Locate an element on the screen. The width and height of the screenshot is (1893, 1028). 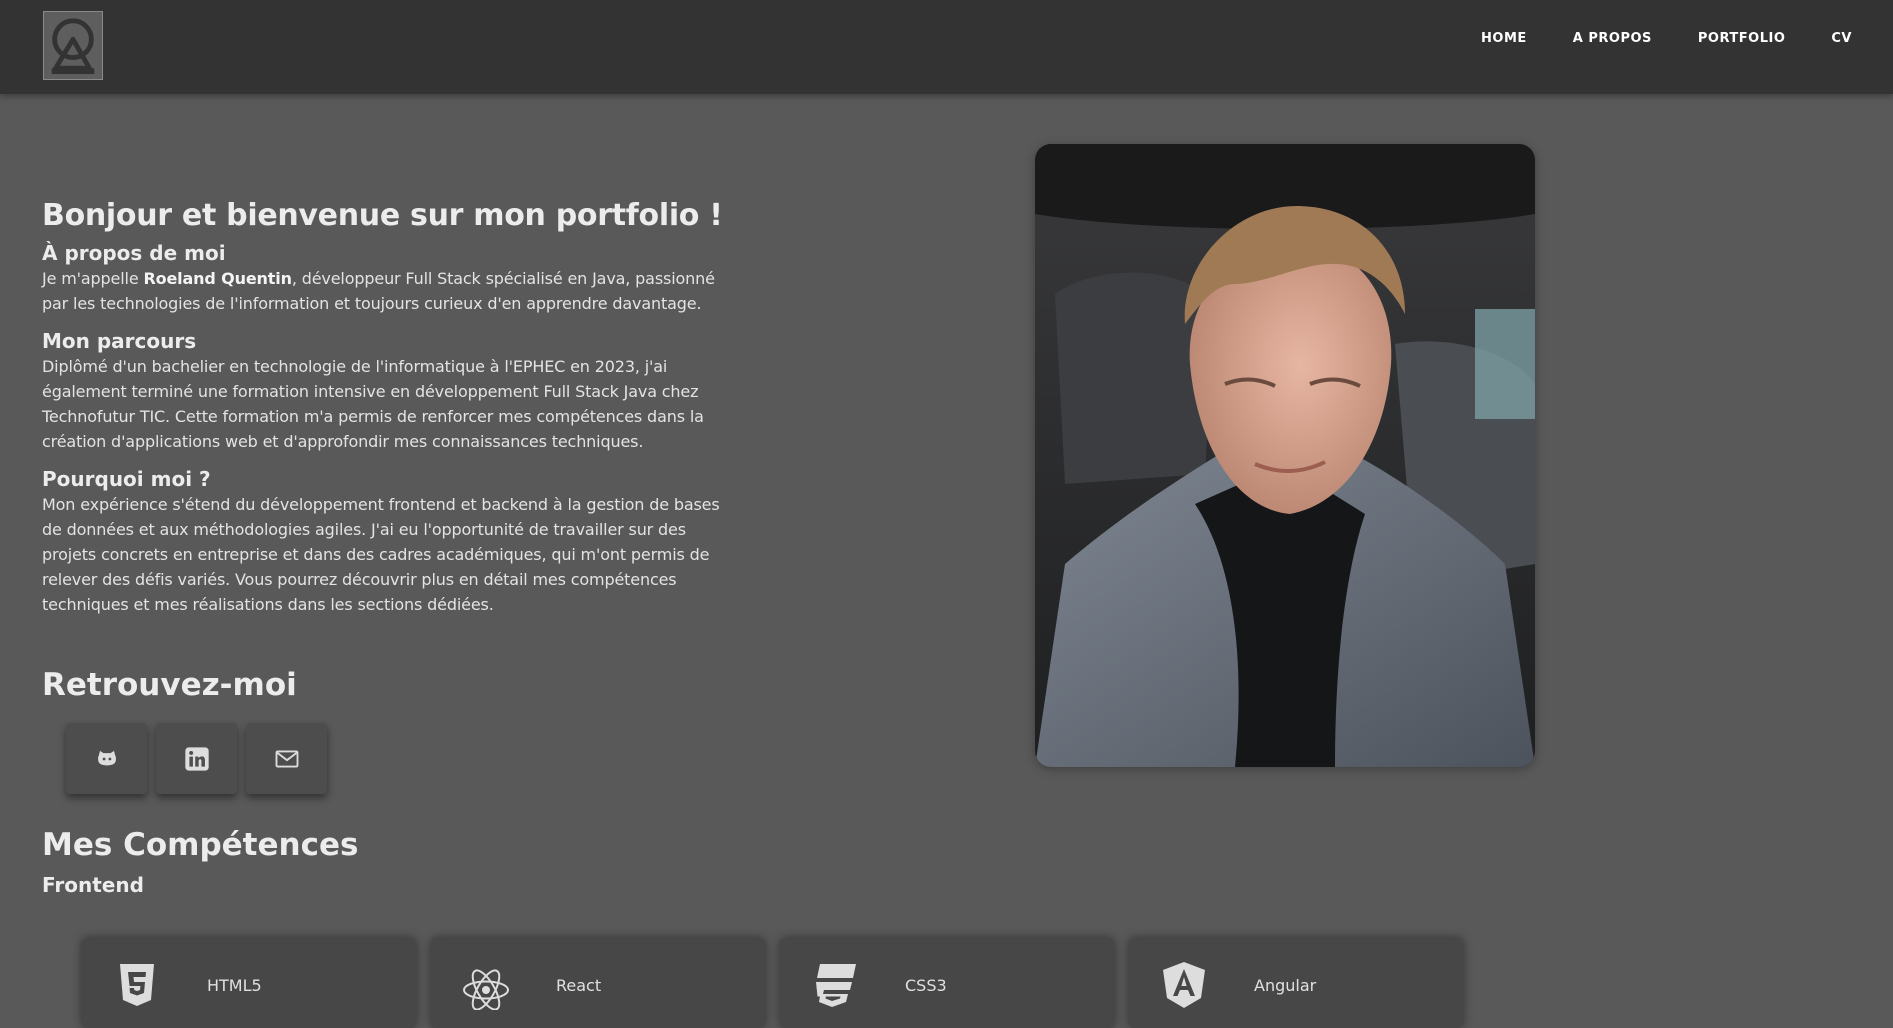
skill-label: HTML5 is located at coordinates (234, 985).